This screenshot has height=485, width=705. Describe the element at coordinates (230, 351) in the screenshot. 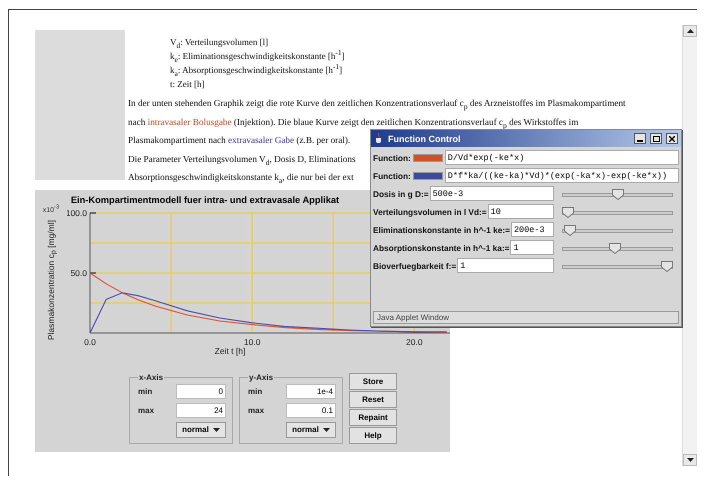

I see `x-axis-title: Zeit t [h]` at that location.